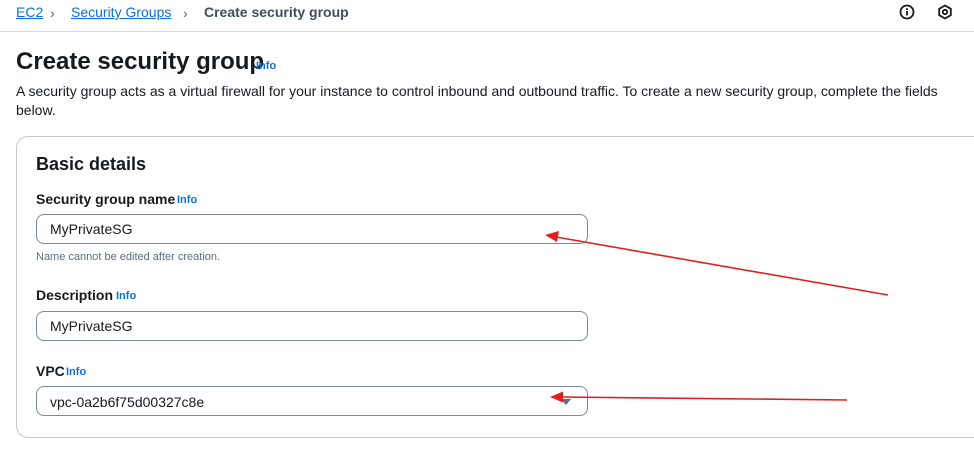 The height and width of the screenshot is (454, 974). Describe the element at coordinates (187, 200) in the screenshot. I see `security-group-name-info-link: Info` at that location.